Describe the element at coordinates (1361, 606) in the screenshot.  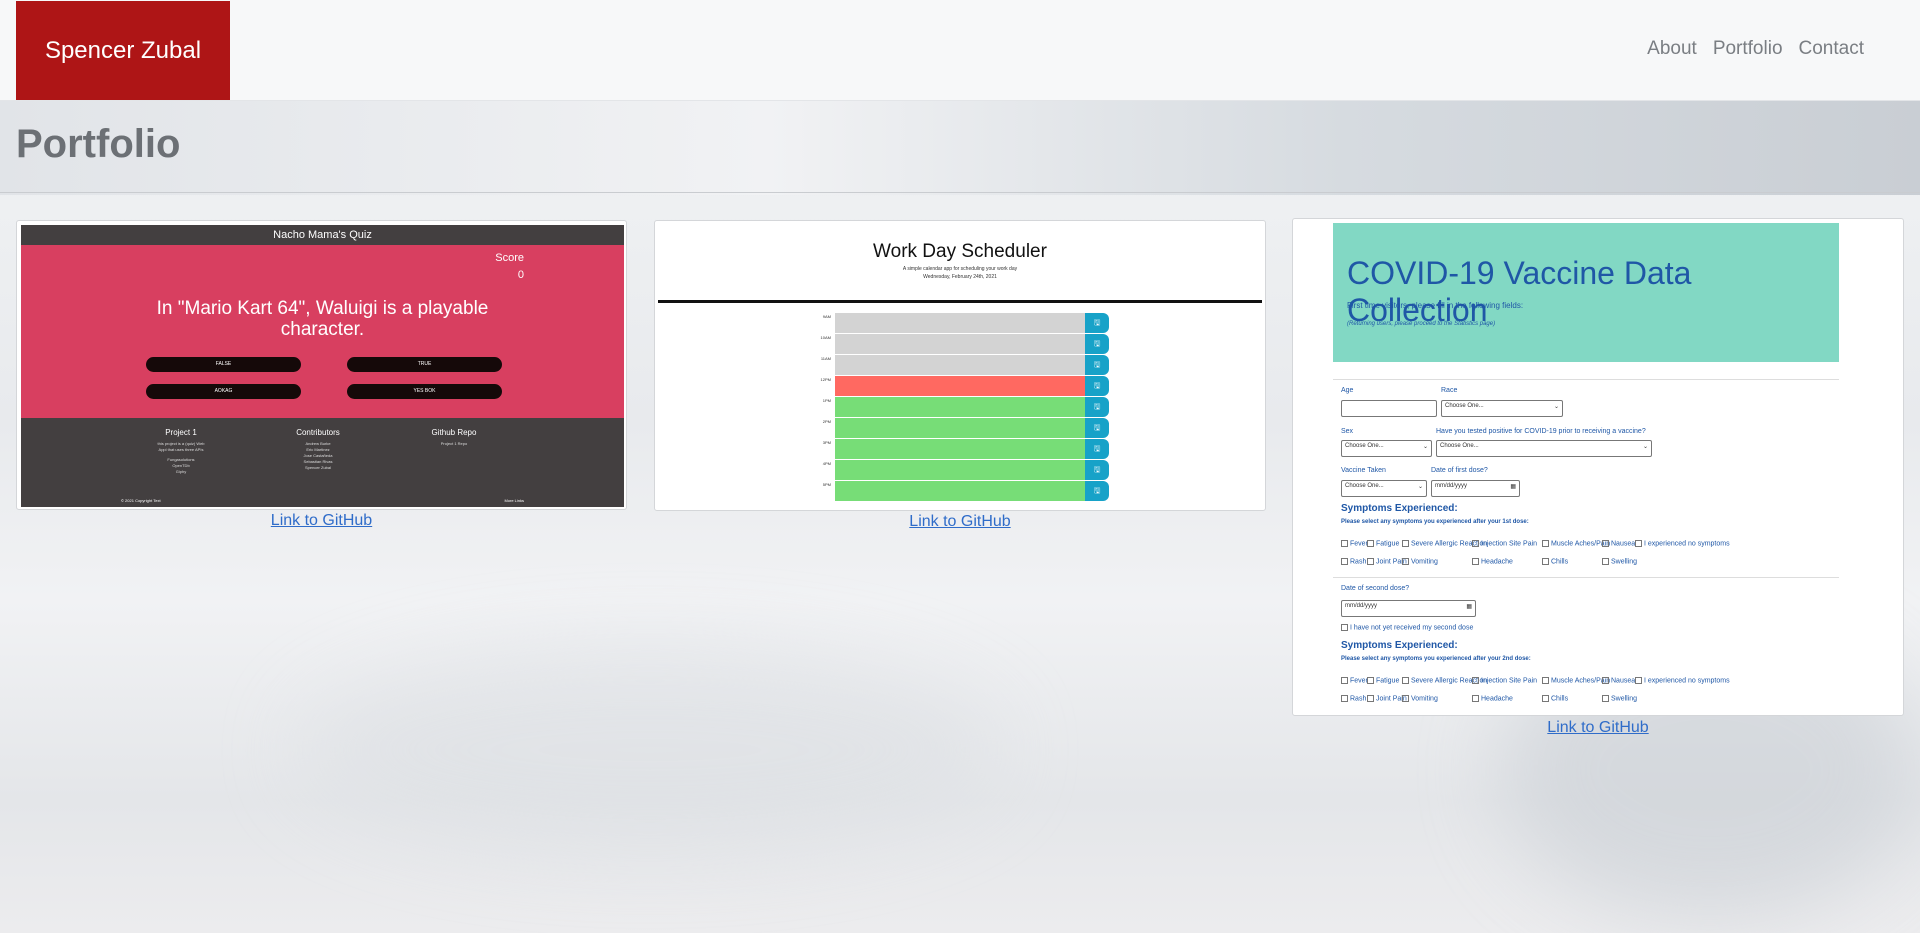
I see `second-dose-placeholder: mm/dd/yyyy` at that location.